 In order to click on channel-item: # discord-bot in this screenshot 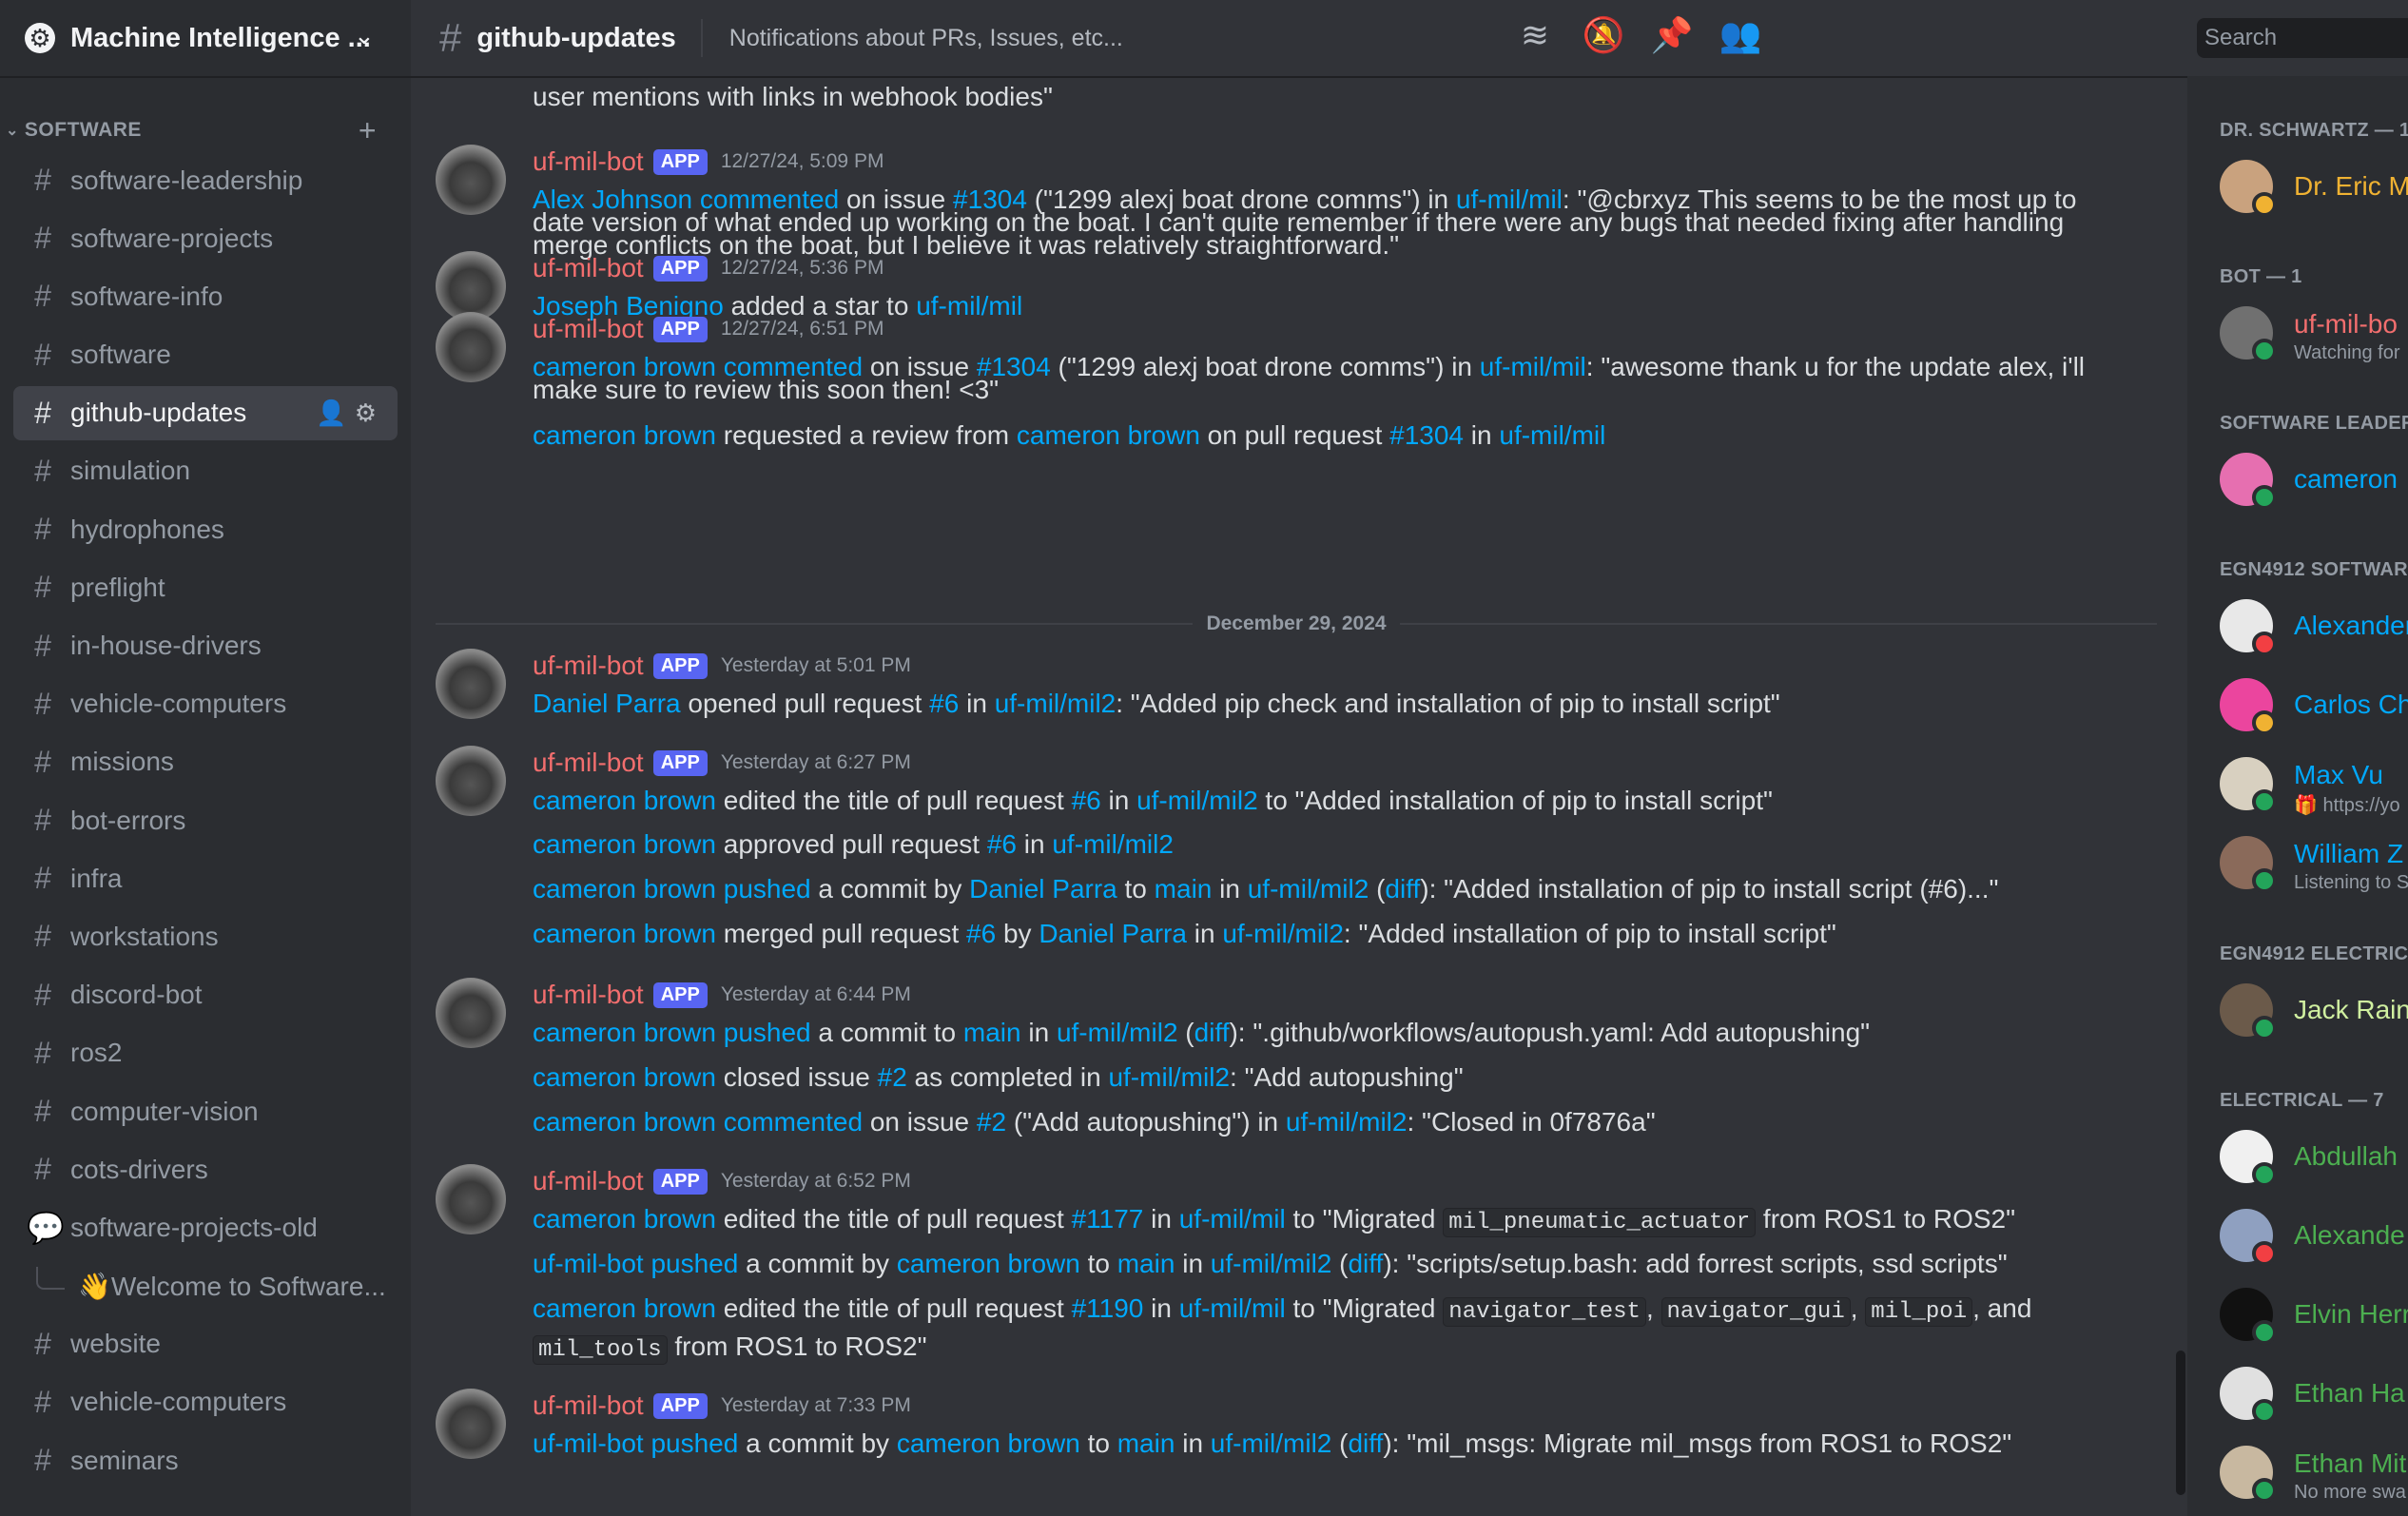, I will do `click(205, 995)`.